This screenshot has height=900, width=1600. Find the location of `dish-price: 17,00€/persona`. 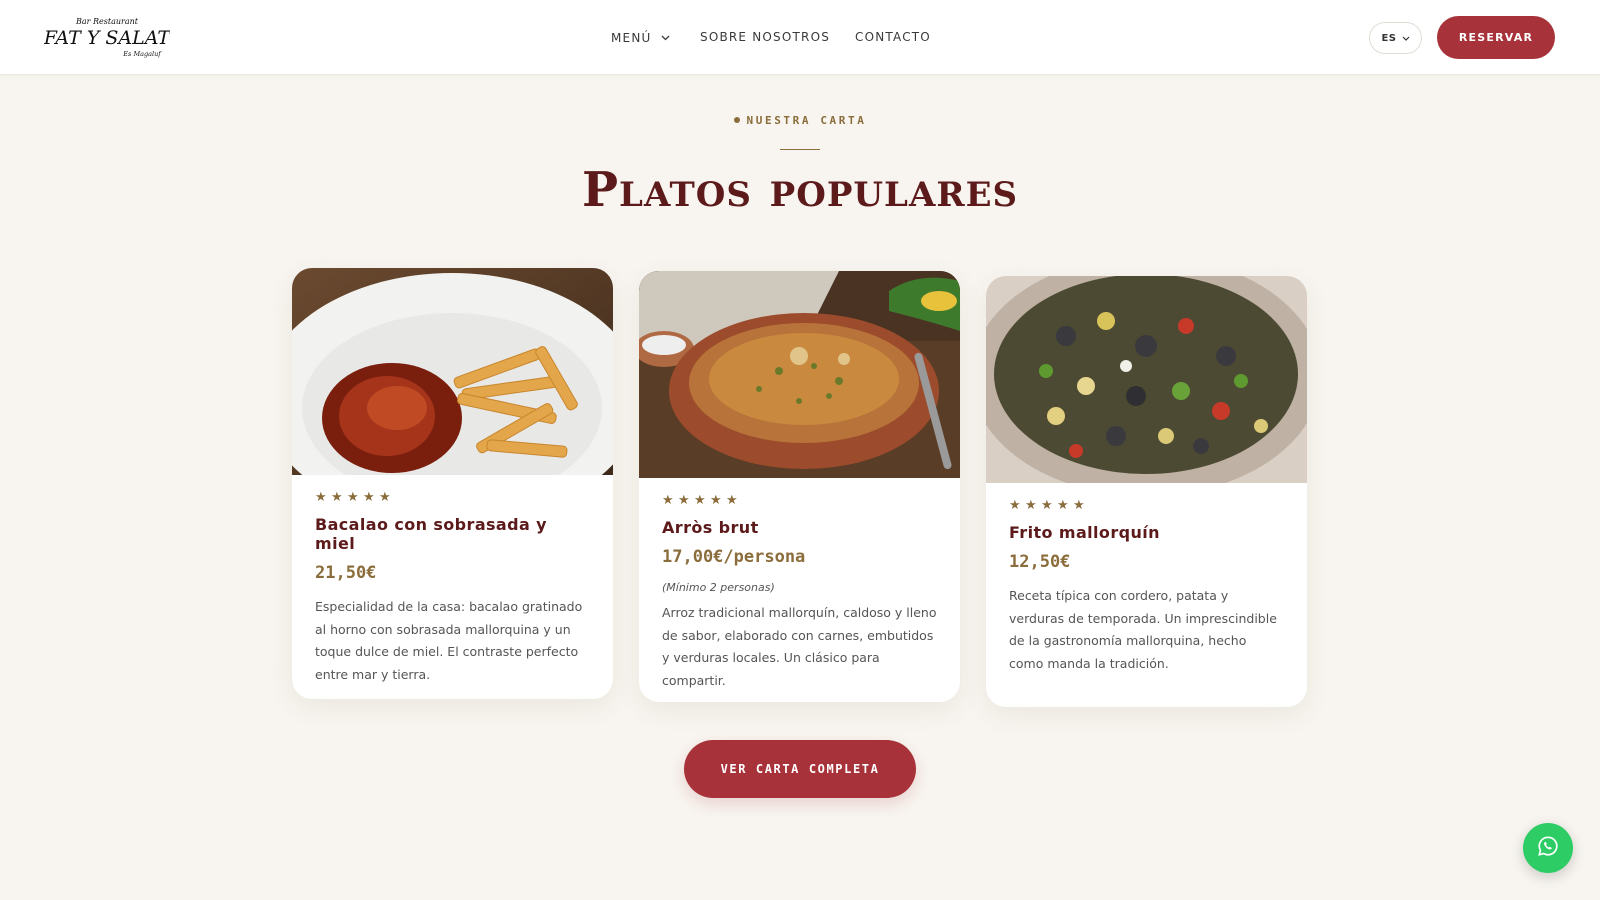

dish-price: 17,00€/persona is located at coordinates (734, 557).